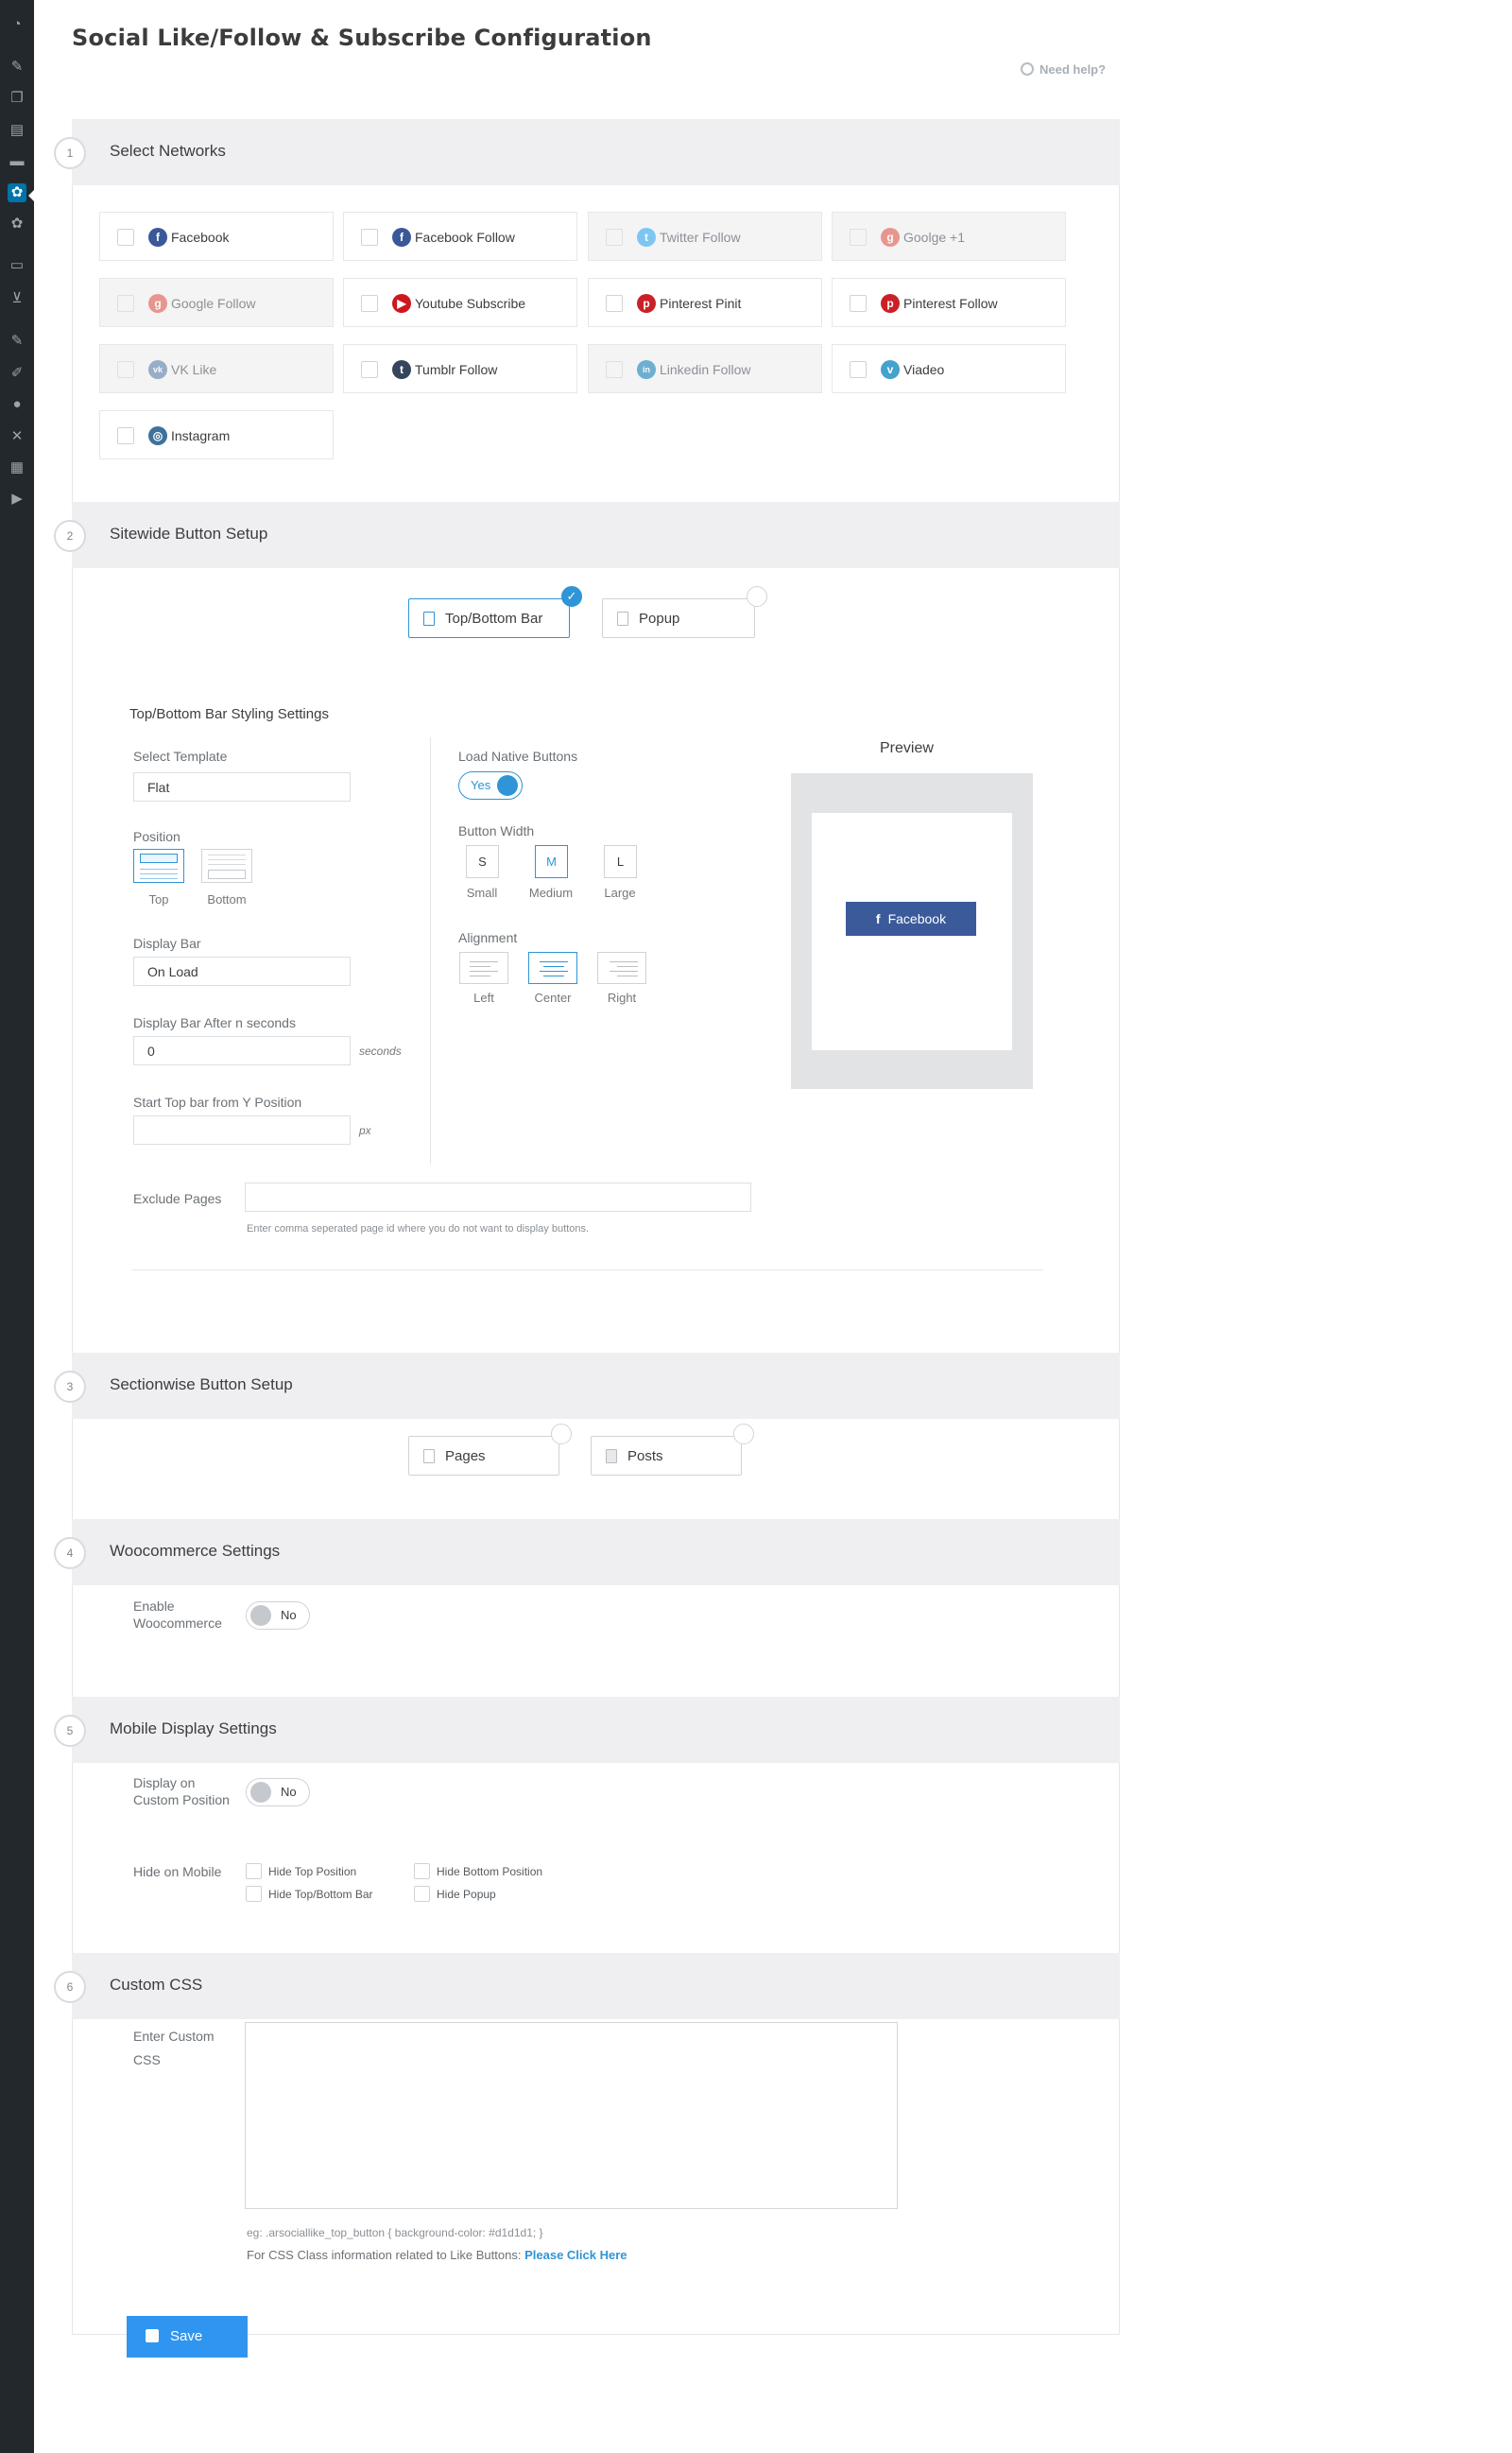  Describe the element at coordinates (575, 2255) in the screenshot. I see `please-click-here-link: Please Click Here` at that location.